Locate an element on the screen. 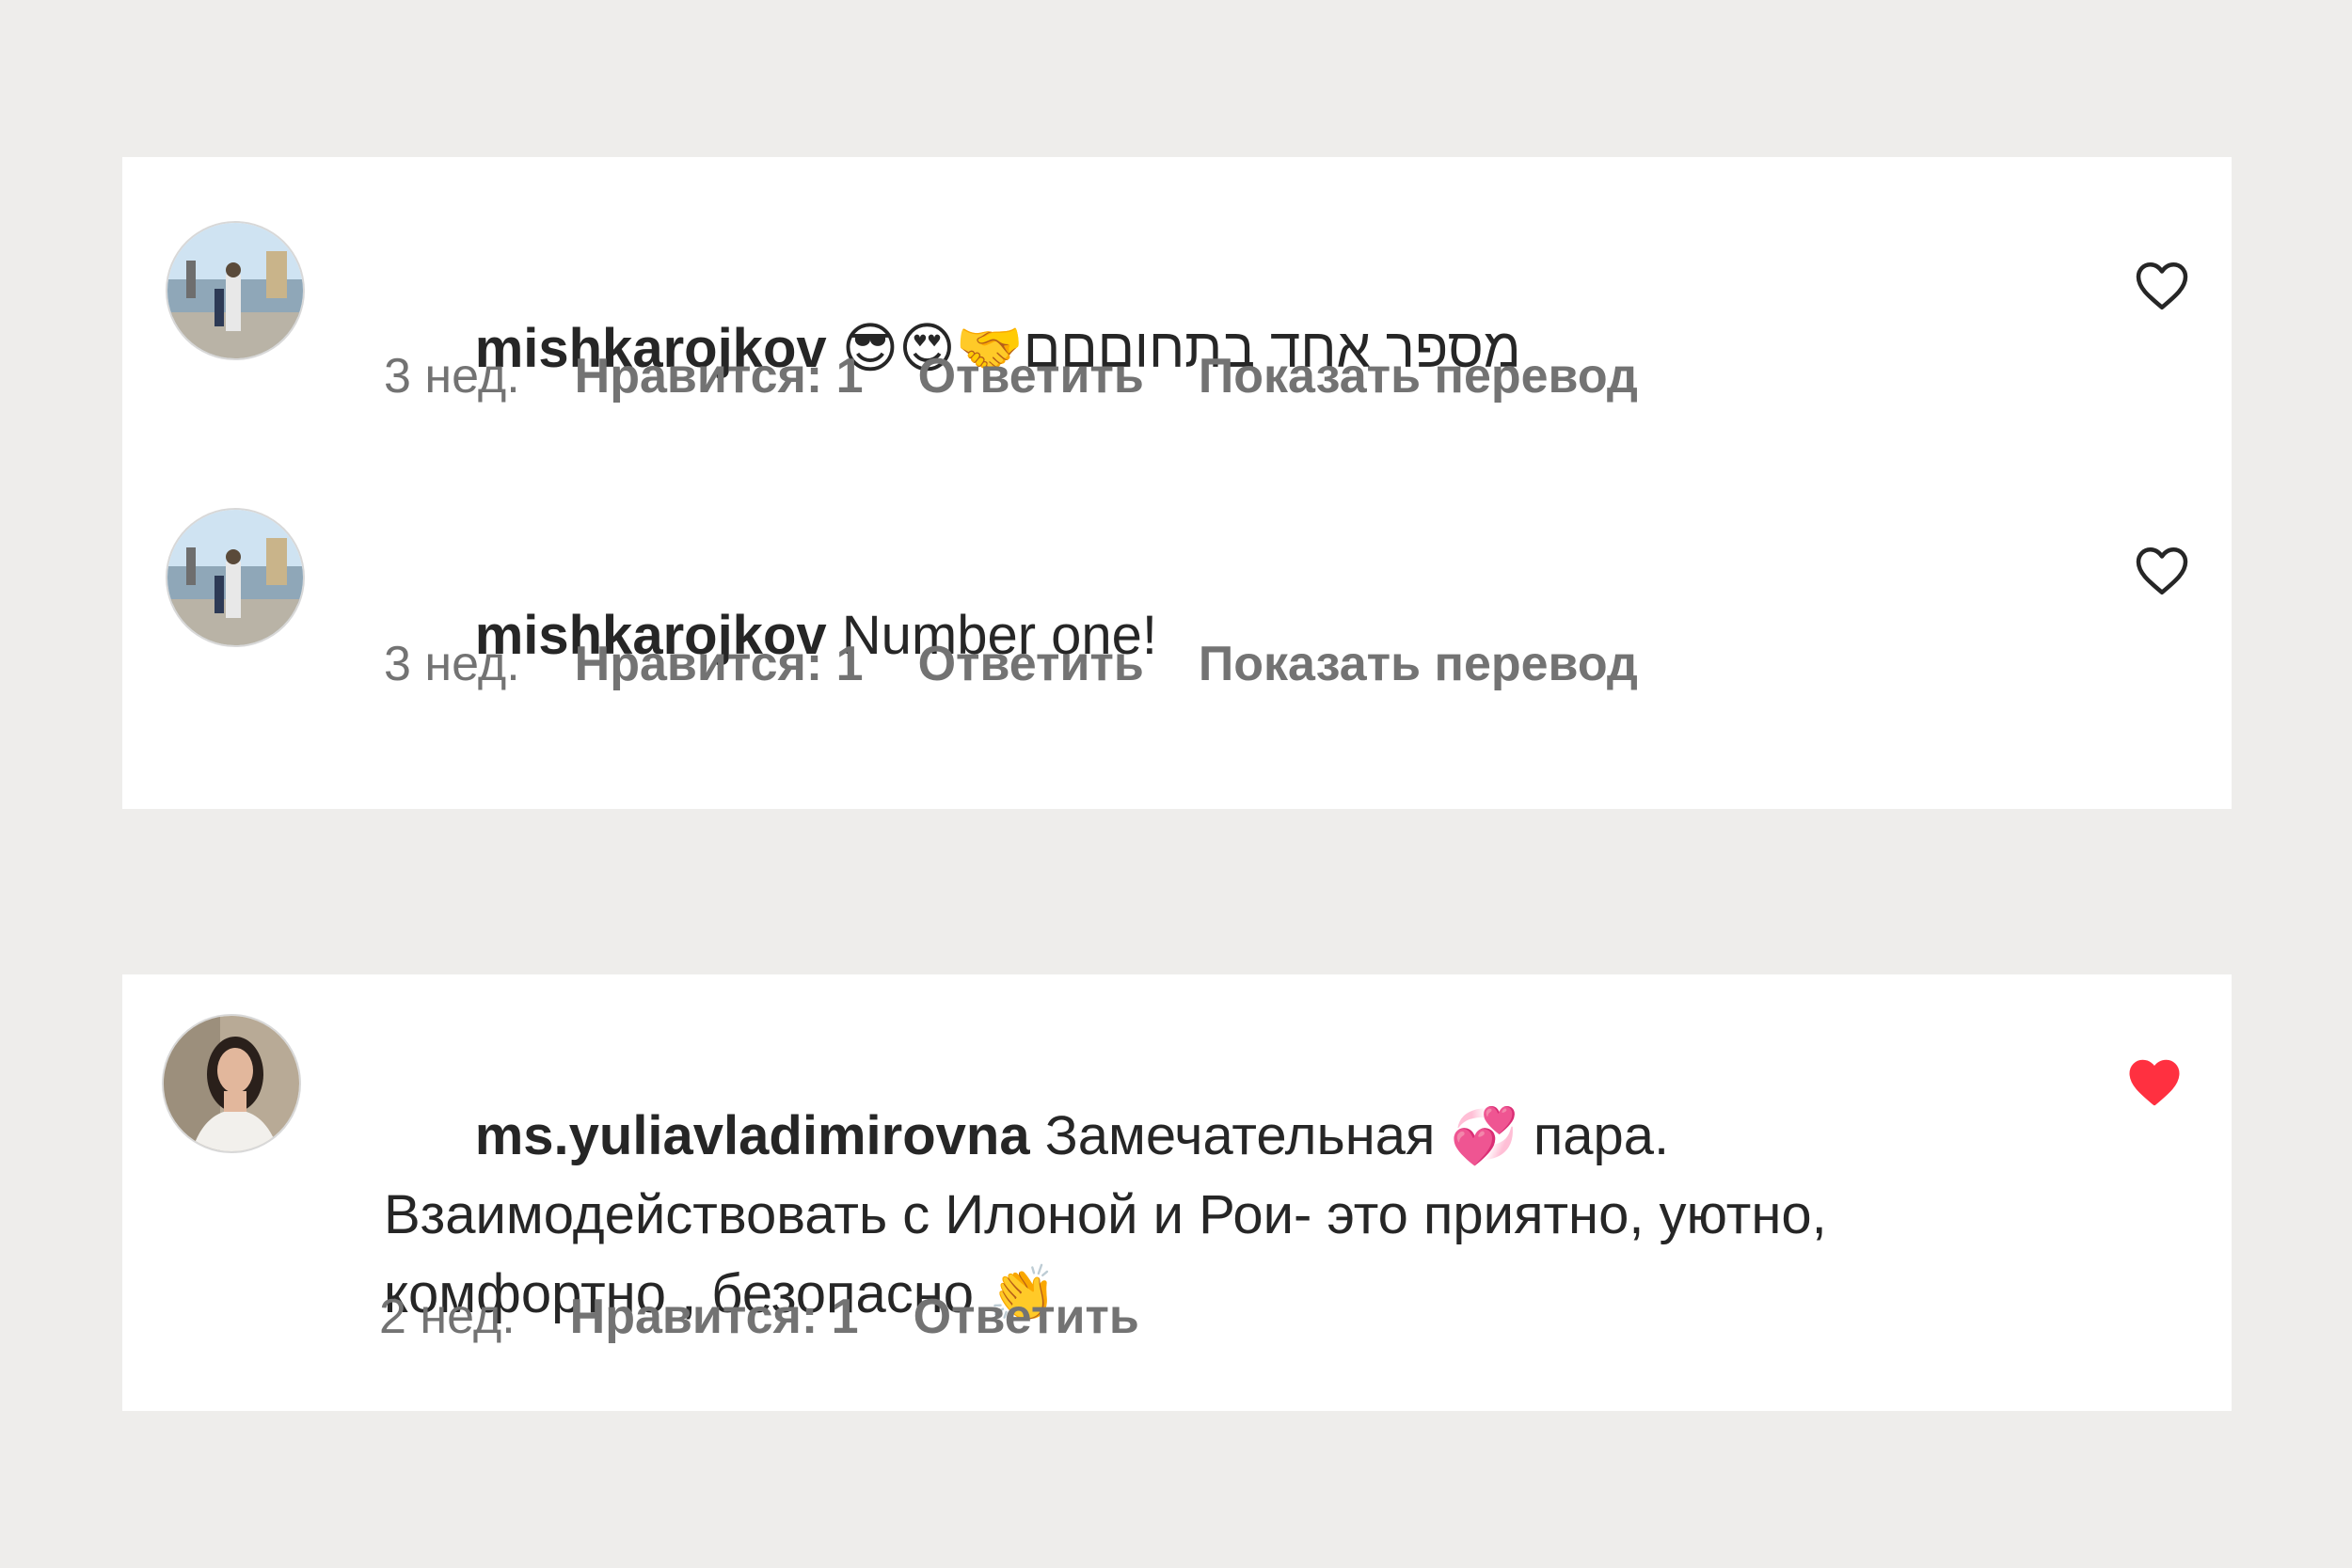 The width and height of the screenshot is (2352, 1568). comment-time: 2 нед. is located at coordinates (447, 1317).